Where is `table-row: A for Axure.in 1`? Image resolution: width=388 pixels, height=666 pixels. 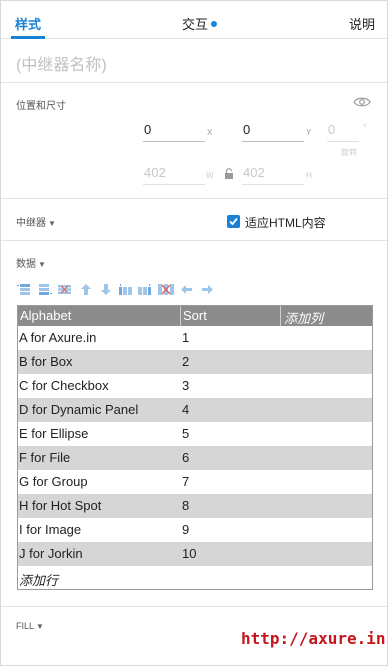
table-row: A for Axure.in 1 is located at coordinates (195, 338).